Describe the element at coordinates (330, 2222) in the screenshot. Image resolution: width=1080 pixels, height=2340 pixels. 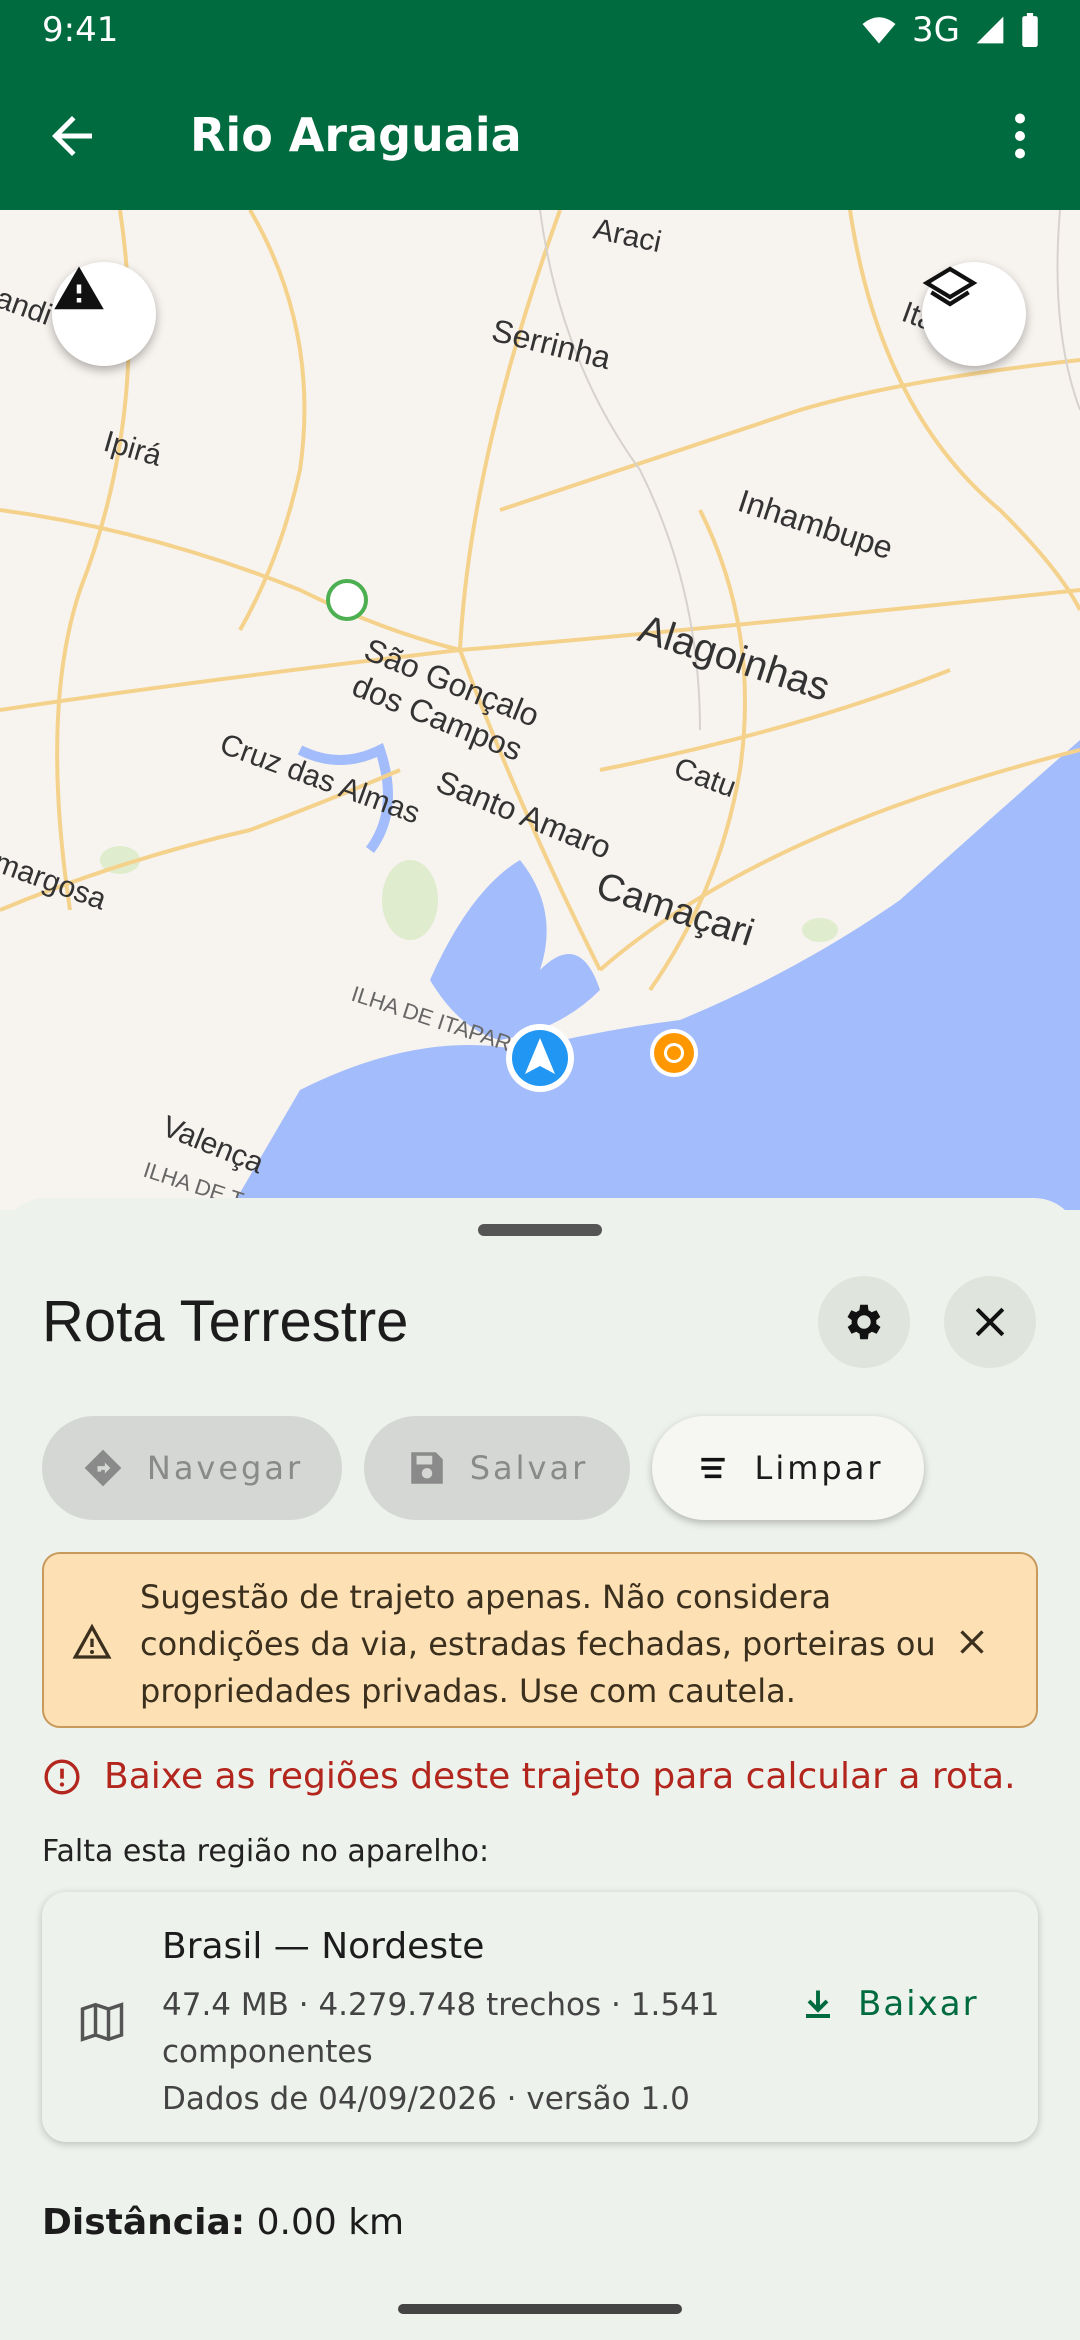
I see `distance-value: 0.00 km` at that location.